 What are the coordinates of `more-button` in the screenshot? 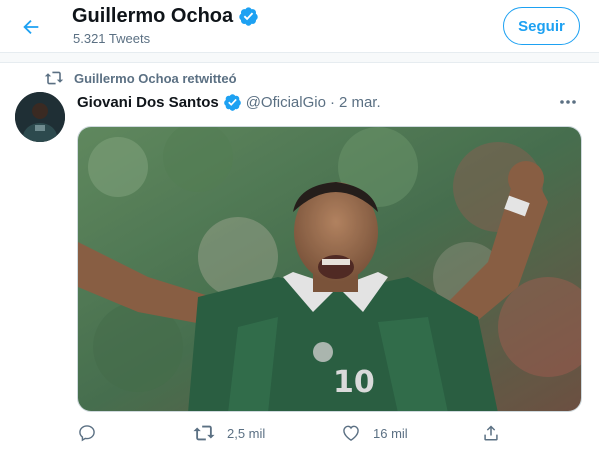 It's located at (568, 102).